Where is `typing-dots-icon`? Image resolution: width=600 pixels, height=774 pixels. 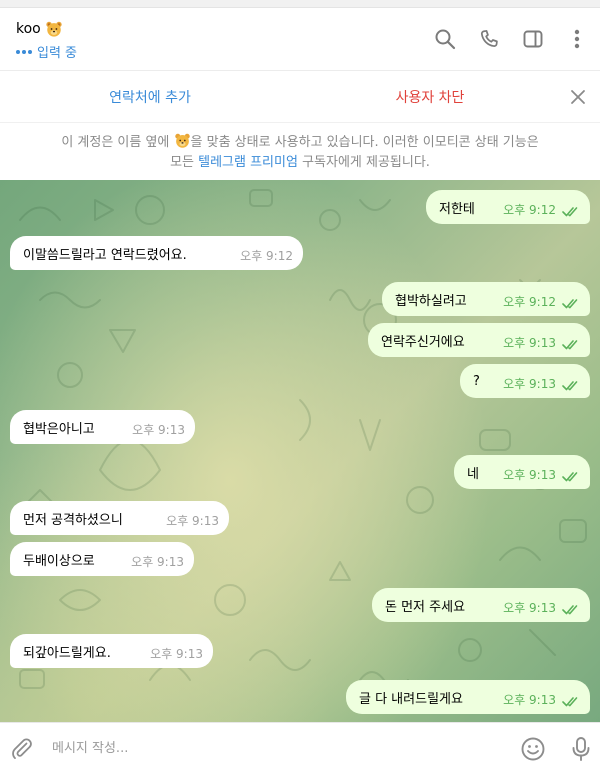 typing-dots-icon is located at coordinates (24, 51).